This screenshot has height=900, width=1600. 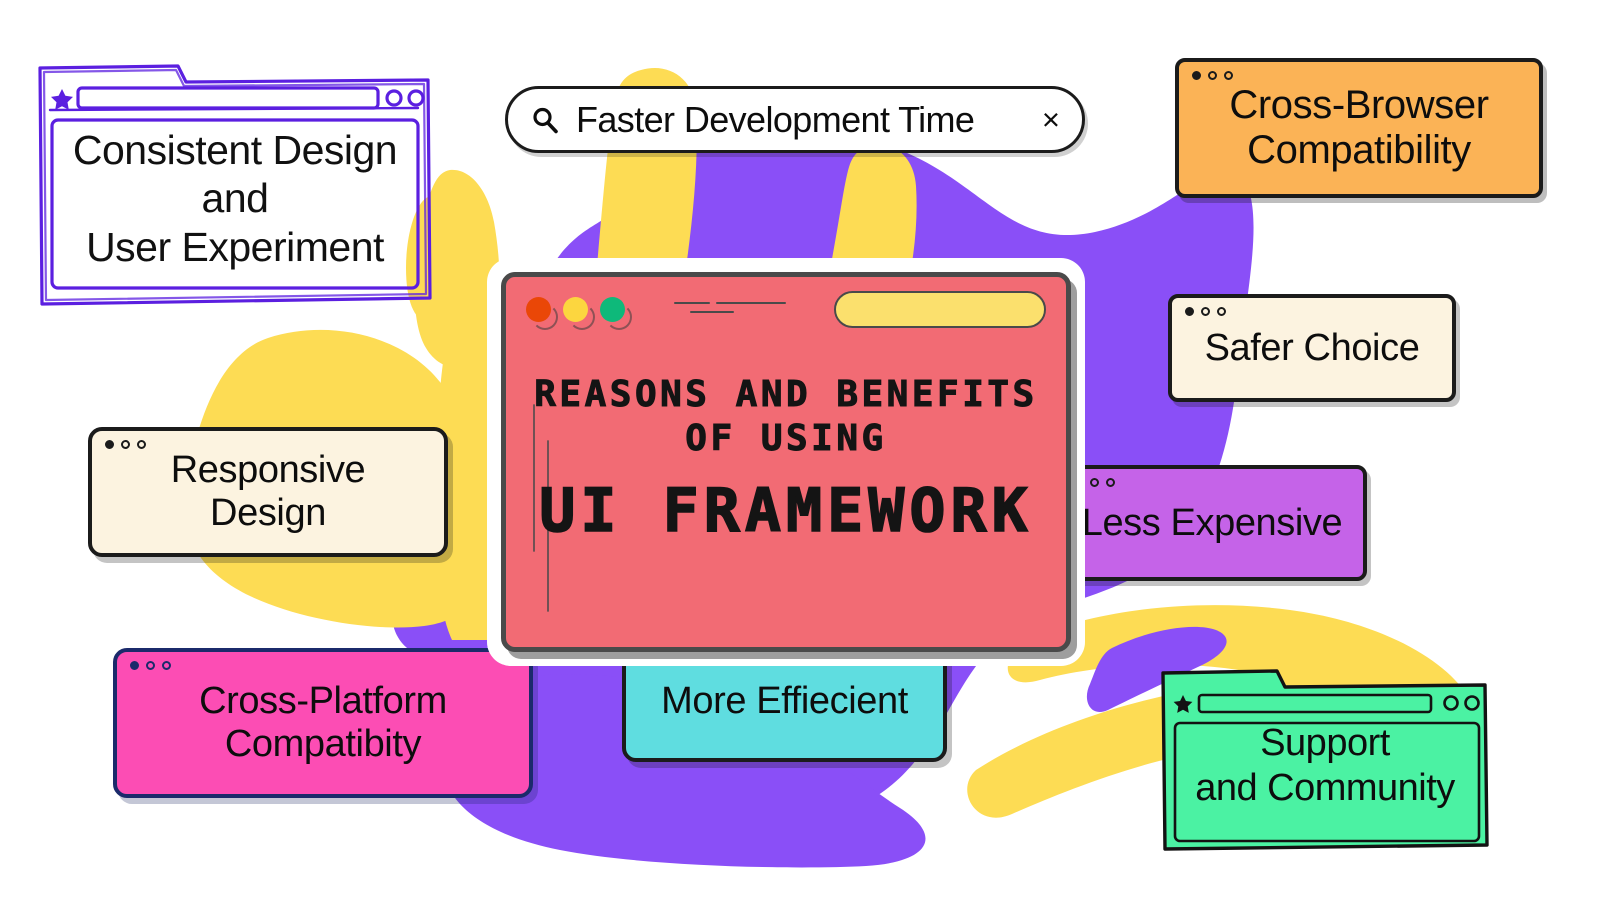 I want to click on card-cross-platform-label: Cross-Platform Compatibity, so click(x=323, y=722).